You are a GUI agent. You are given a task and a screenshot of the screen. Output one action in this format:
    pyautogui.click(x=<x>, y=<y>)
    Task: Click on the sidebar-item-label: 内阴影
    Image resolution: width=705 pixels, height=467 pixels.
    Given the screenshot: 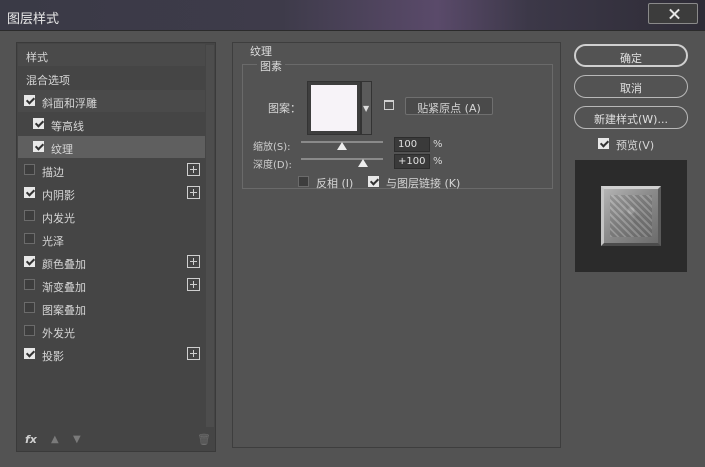 What is the action you would take?
    pyautogui.click(x=58, y=195)
    